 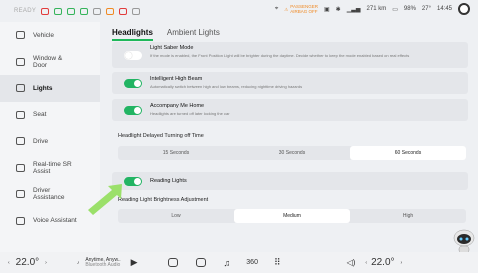 What do you see at coordinates (136, 11) in the screenshot?
I see `auto-hold-icon` at bounding box center [136, 11].